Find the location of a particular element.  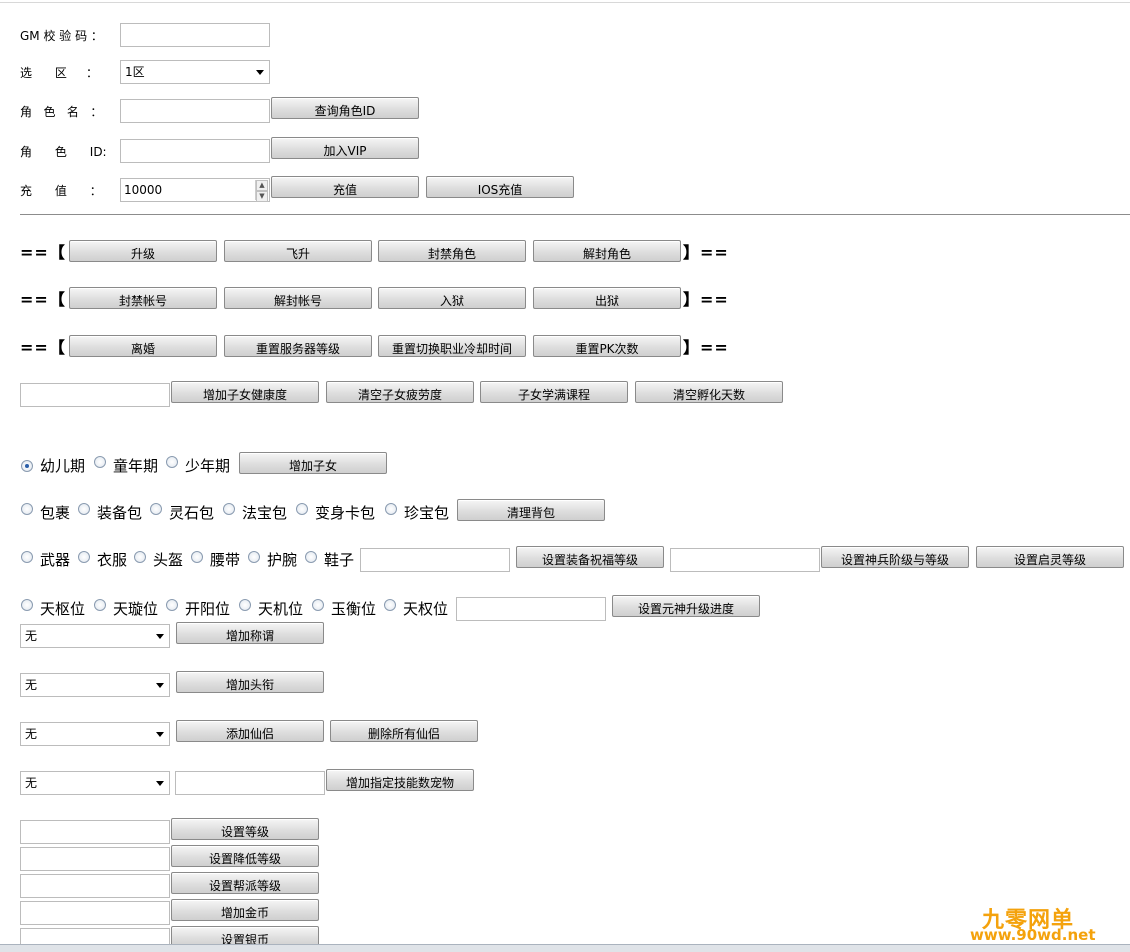

query-role-id-button: 查询角色ID is located at coordinates (345, 108).